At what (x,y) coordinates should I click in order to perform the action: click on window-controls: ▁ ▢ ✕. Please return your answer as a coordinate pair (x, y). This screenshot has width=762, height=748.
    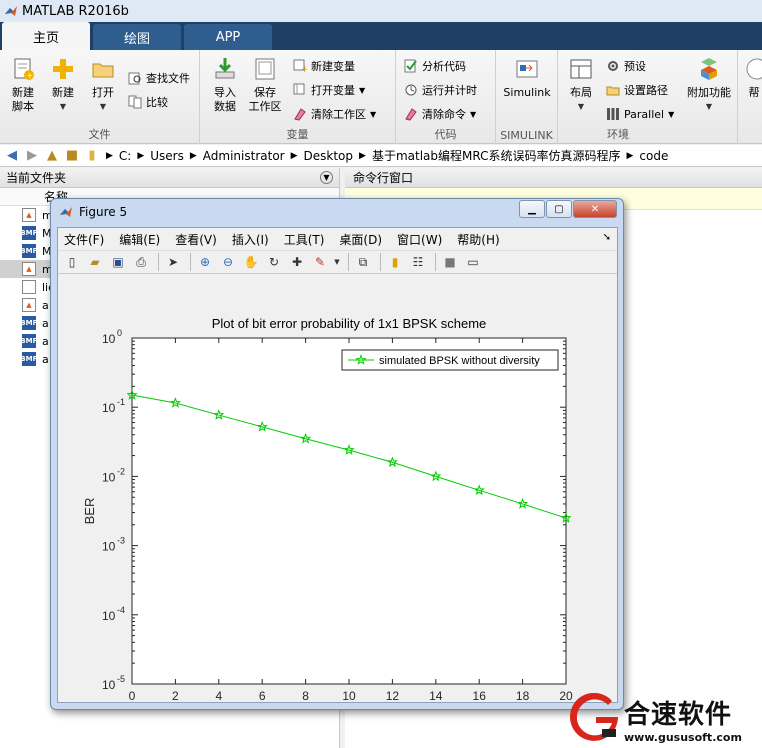
    Looking at the image, I should click on (567, 209).